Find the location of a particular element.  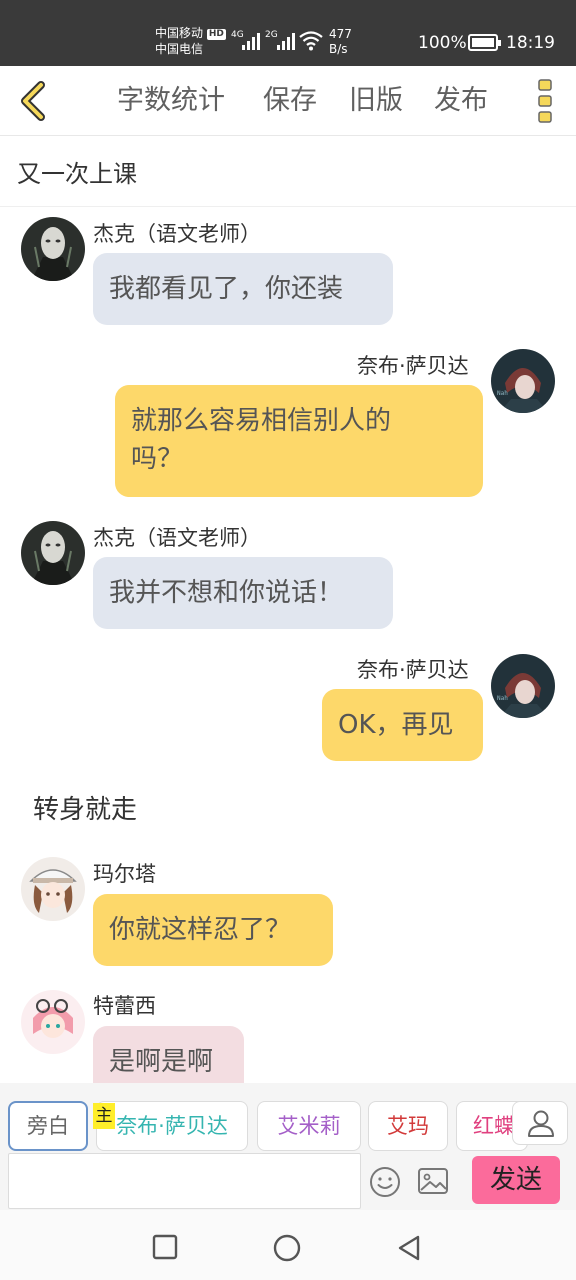

character-chip-narration: 旁白 is located at coordinates (48, 1126).